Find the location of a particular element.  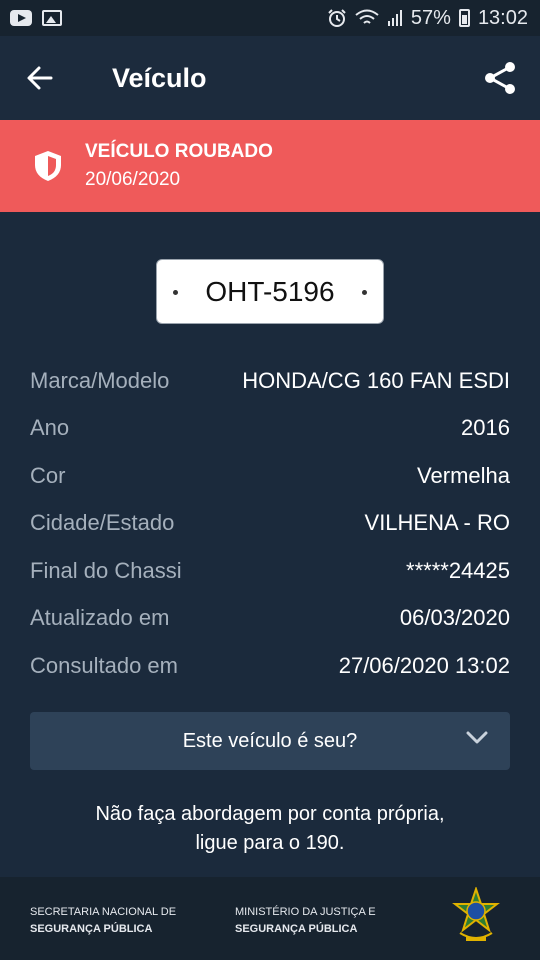

status-bar: 57% 13:02 is located at coordinates (270, 18).